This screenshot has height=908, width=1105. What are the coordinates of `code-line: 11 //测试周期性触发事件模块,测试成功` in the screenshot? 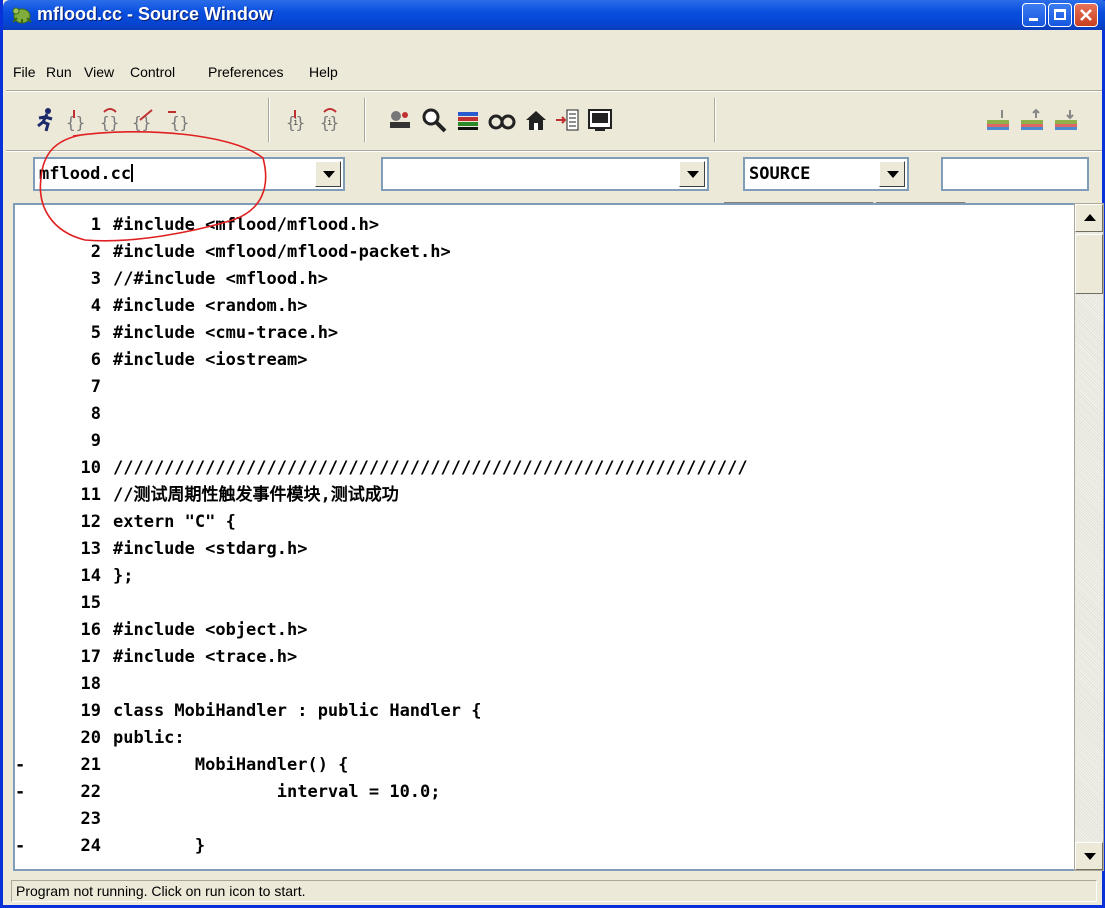 It's located at (540, 495).